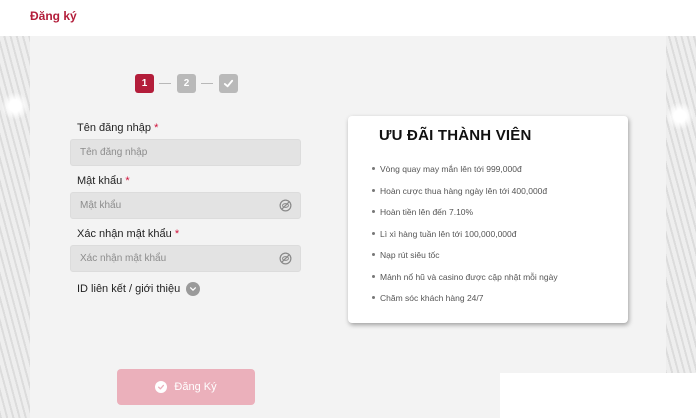 This screenshot has width=696, height=418. What do you see at coordinates (410, 255) in the screenshot?
I see `benefit-text: Nạp rút siêu tốc` at bounding box center [410, 255].